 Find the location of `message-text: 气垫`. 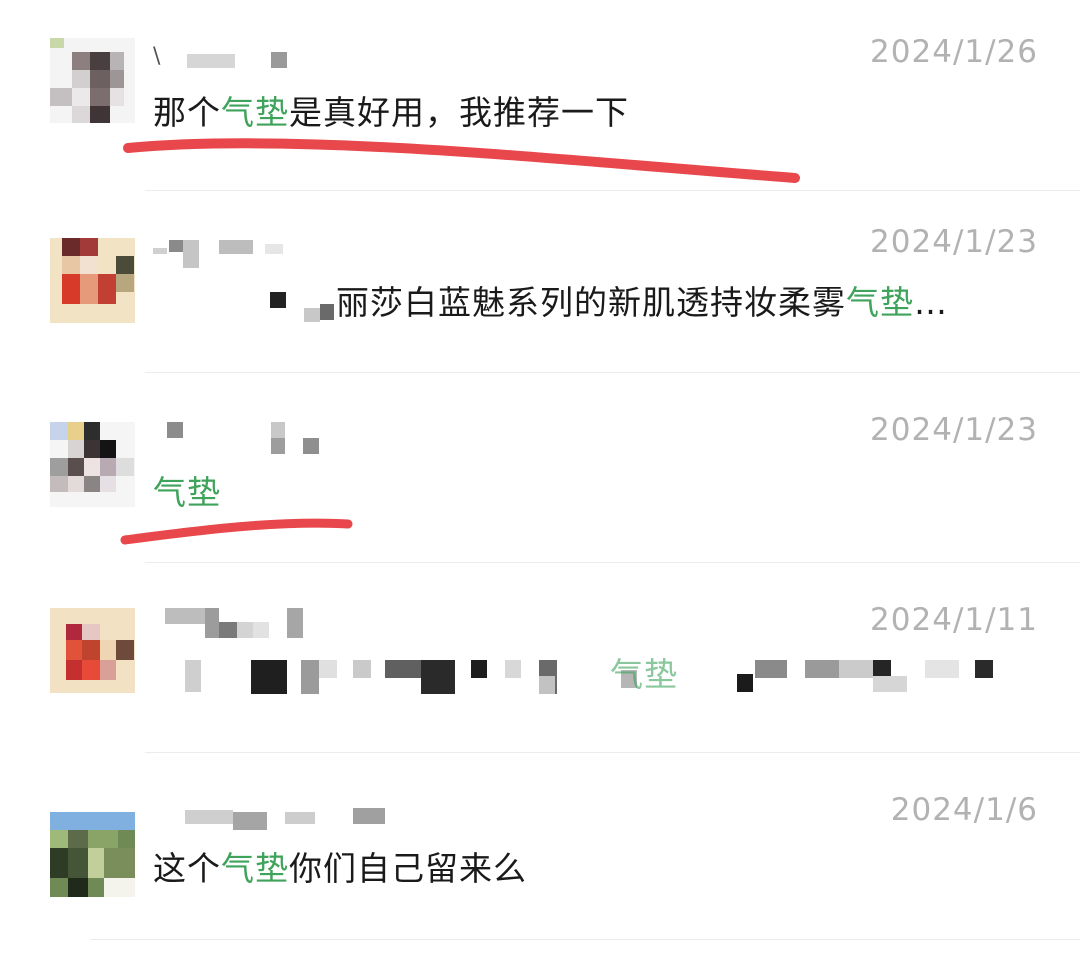

message-text: 气垫 is located at coordinates (187, 490).